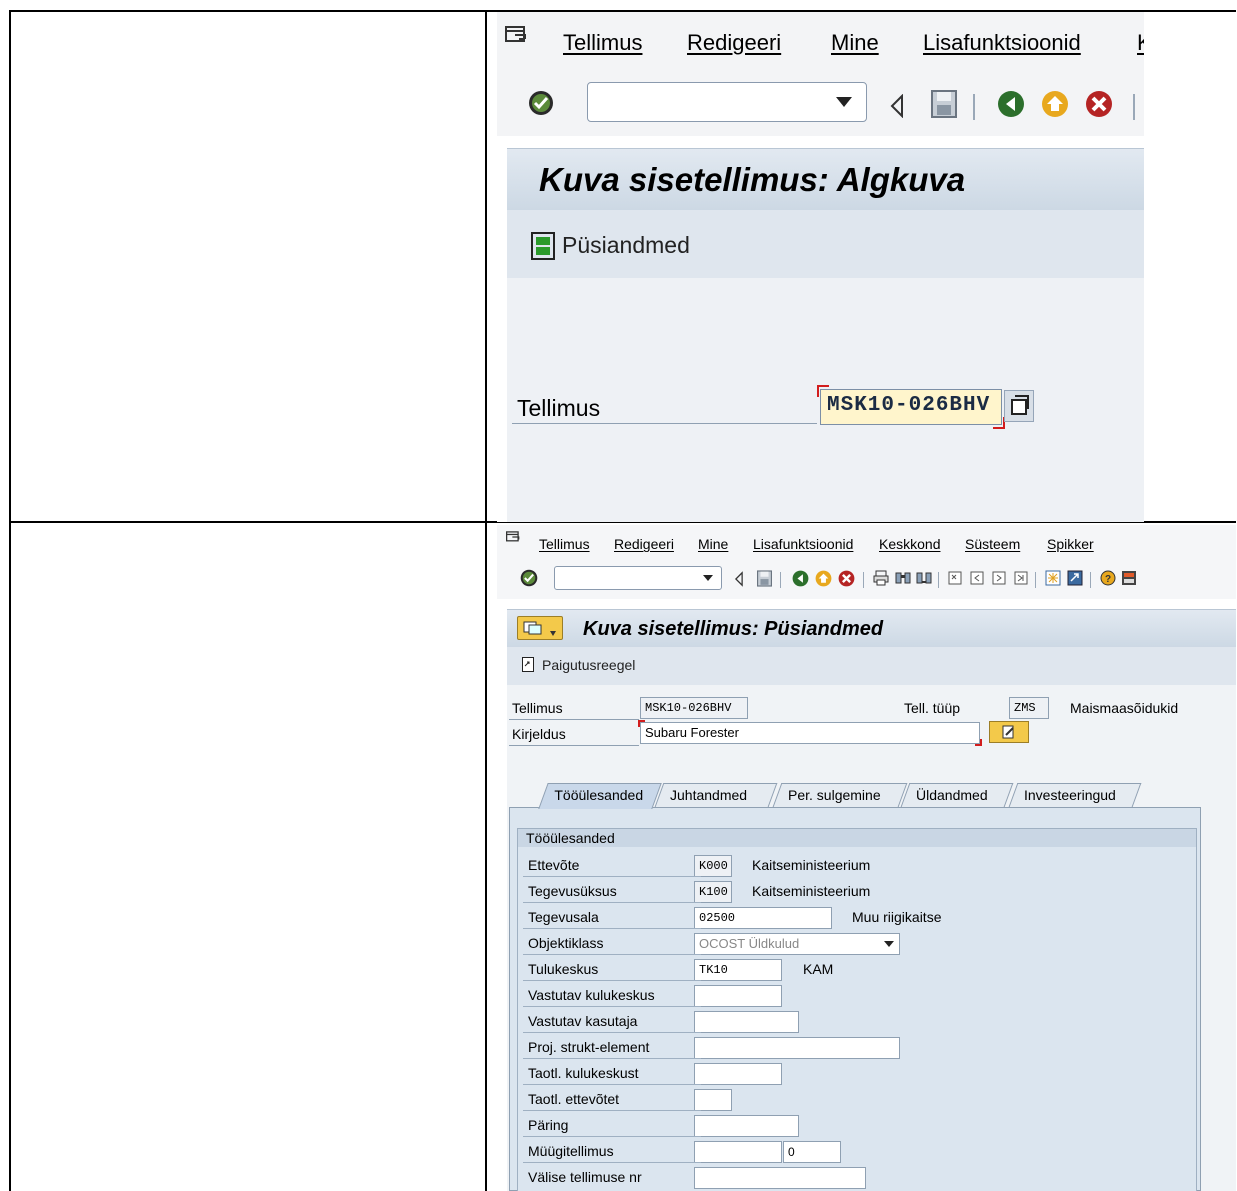 The height and width of the screenshot is (1191, 1237). Describe the element at coordinates (797, 944) in the screenshot. I see `object-class-select: OCOST Üldkulud` at that location.